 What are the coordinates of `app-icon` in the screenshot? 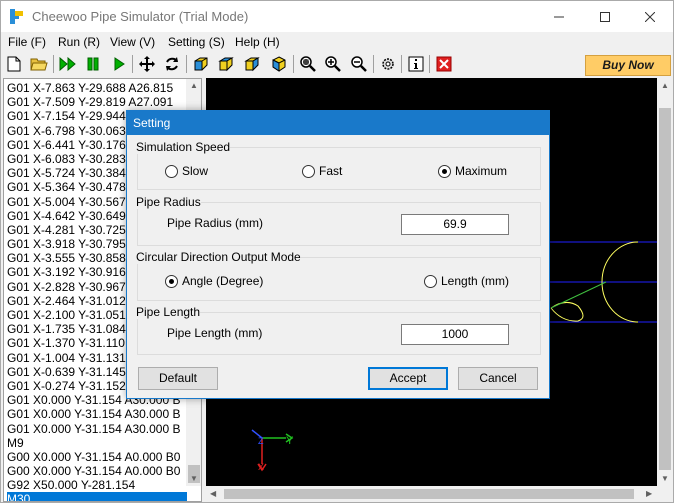 It's located at (16, 16).